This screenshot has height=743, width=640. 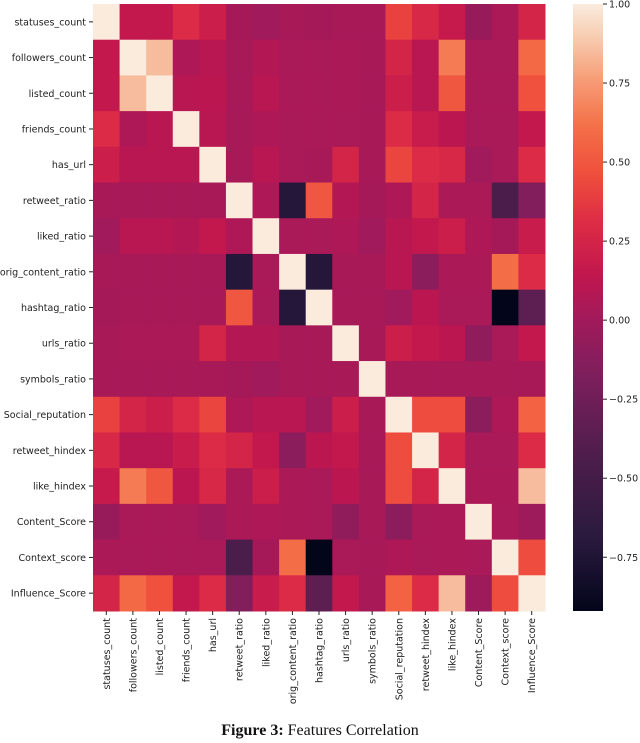 I want to click on heatmap-cell-Influence_Score-hashtag_ratio, so click(x=319, y=593).